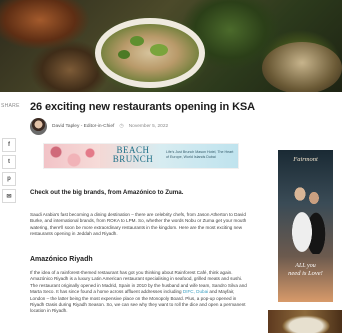 Image resolution: width=342 pixels, height=333 pixels. I want to click on hero-bowl, so click(302, 67).